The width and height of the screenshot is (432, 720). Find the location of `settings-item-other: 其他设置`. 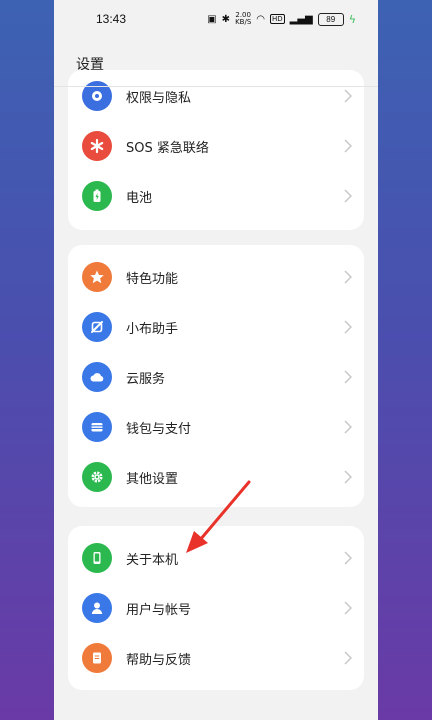

settings-item-other: 其他设置 is located at coordinates (216, 477).